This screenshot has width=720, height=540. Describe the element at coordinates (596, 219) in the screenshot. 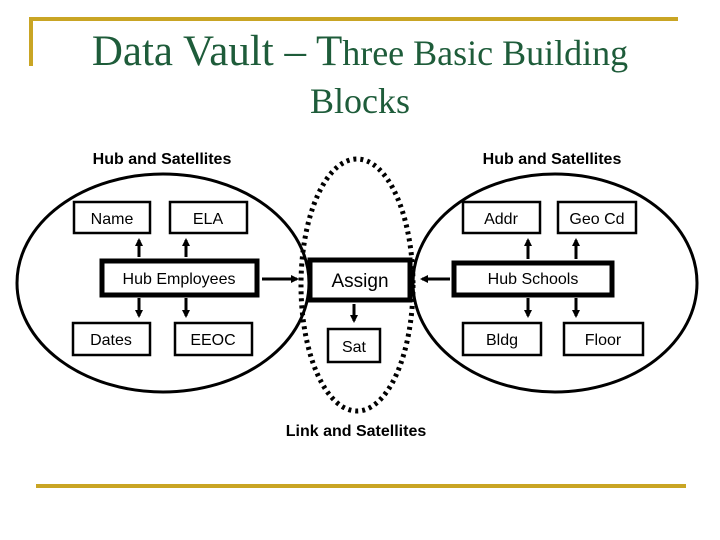

I see `satellite-label-geo-cd: Geo Cd` at that location.